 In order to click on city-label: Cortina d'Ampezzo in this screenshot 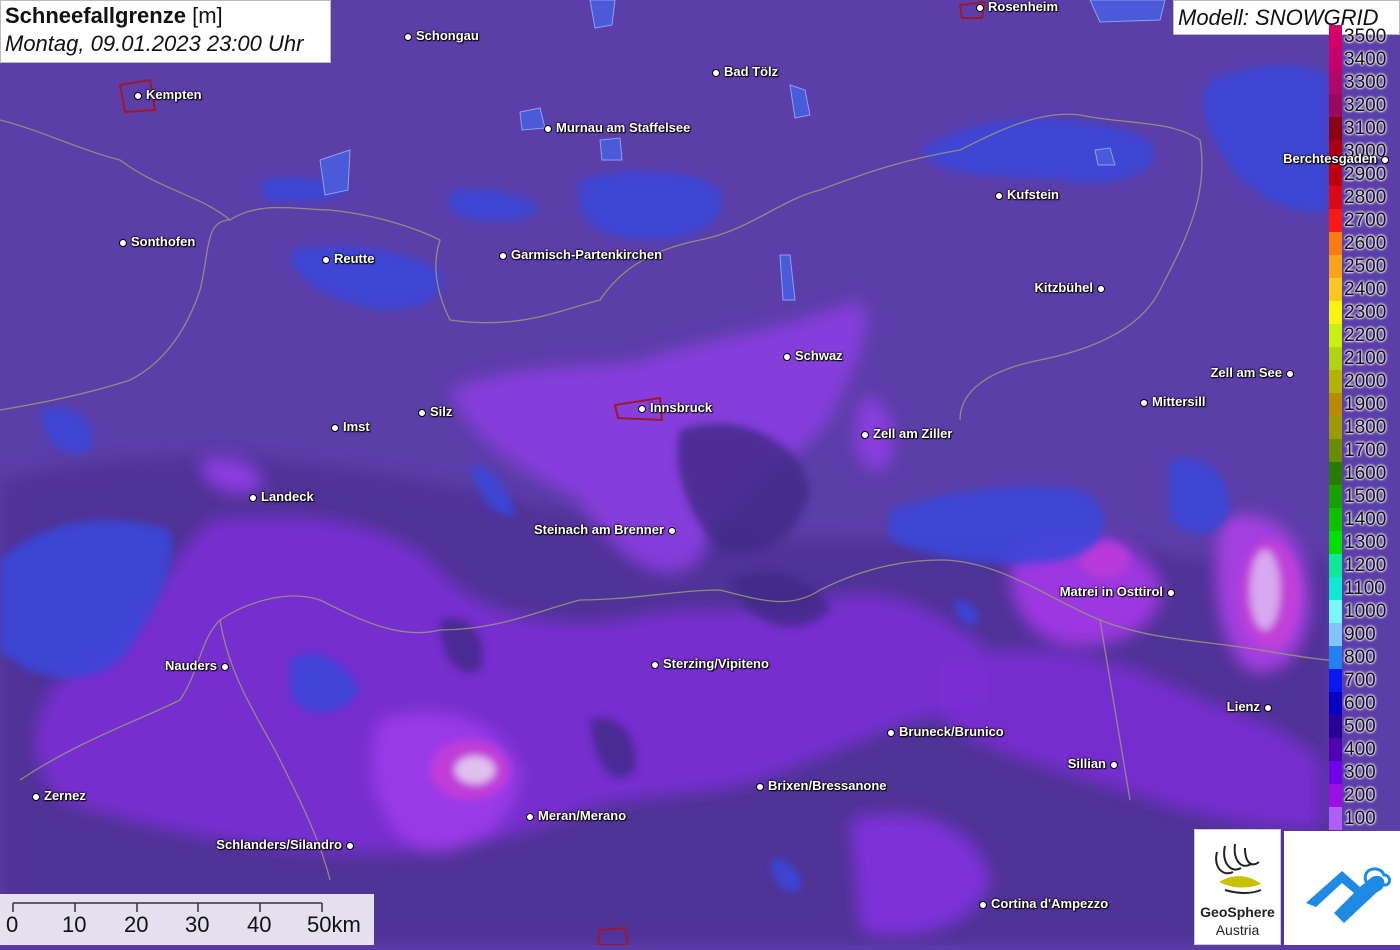, I will do `click(1049, 903)`.